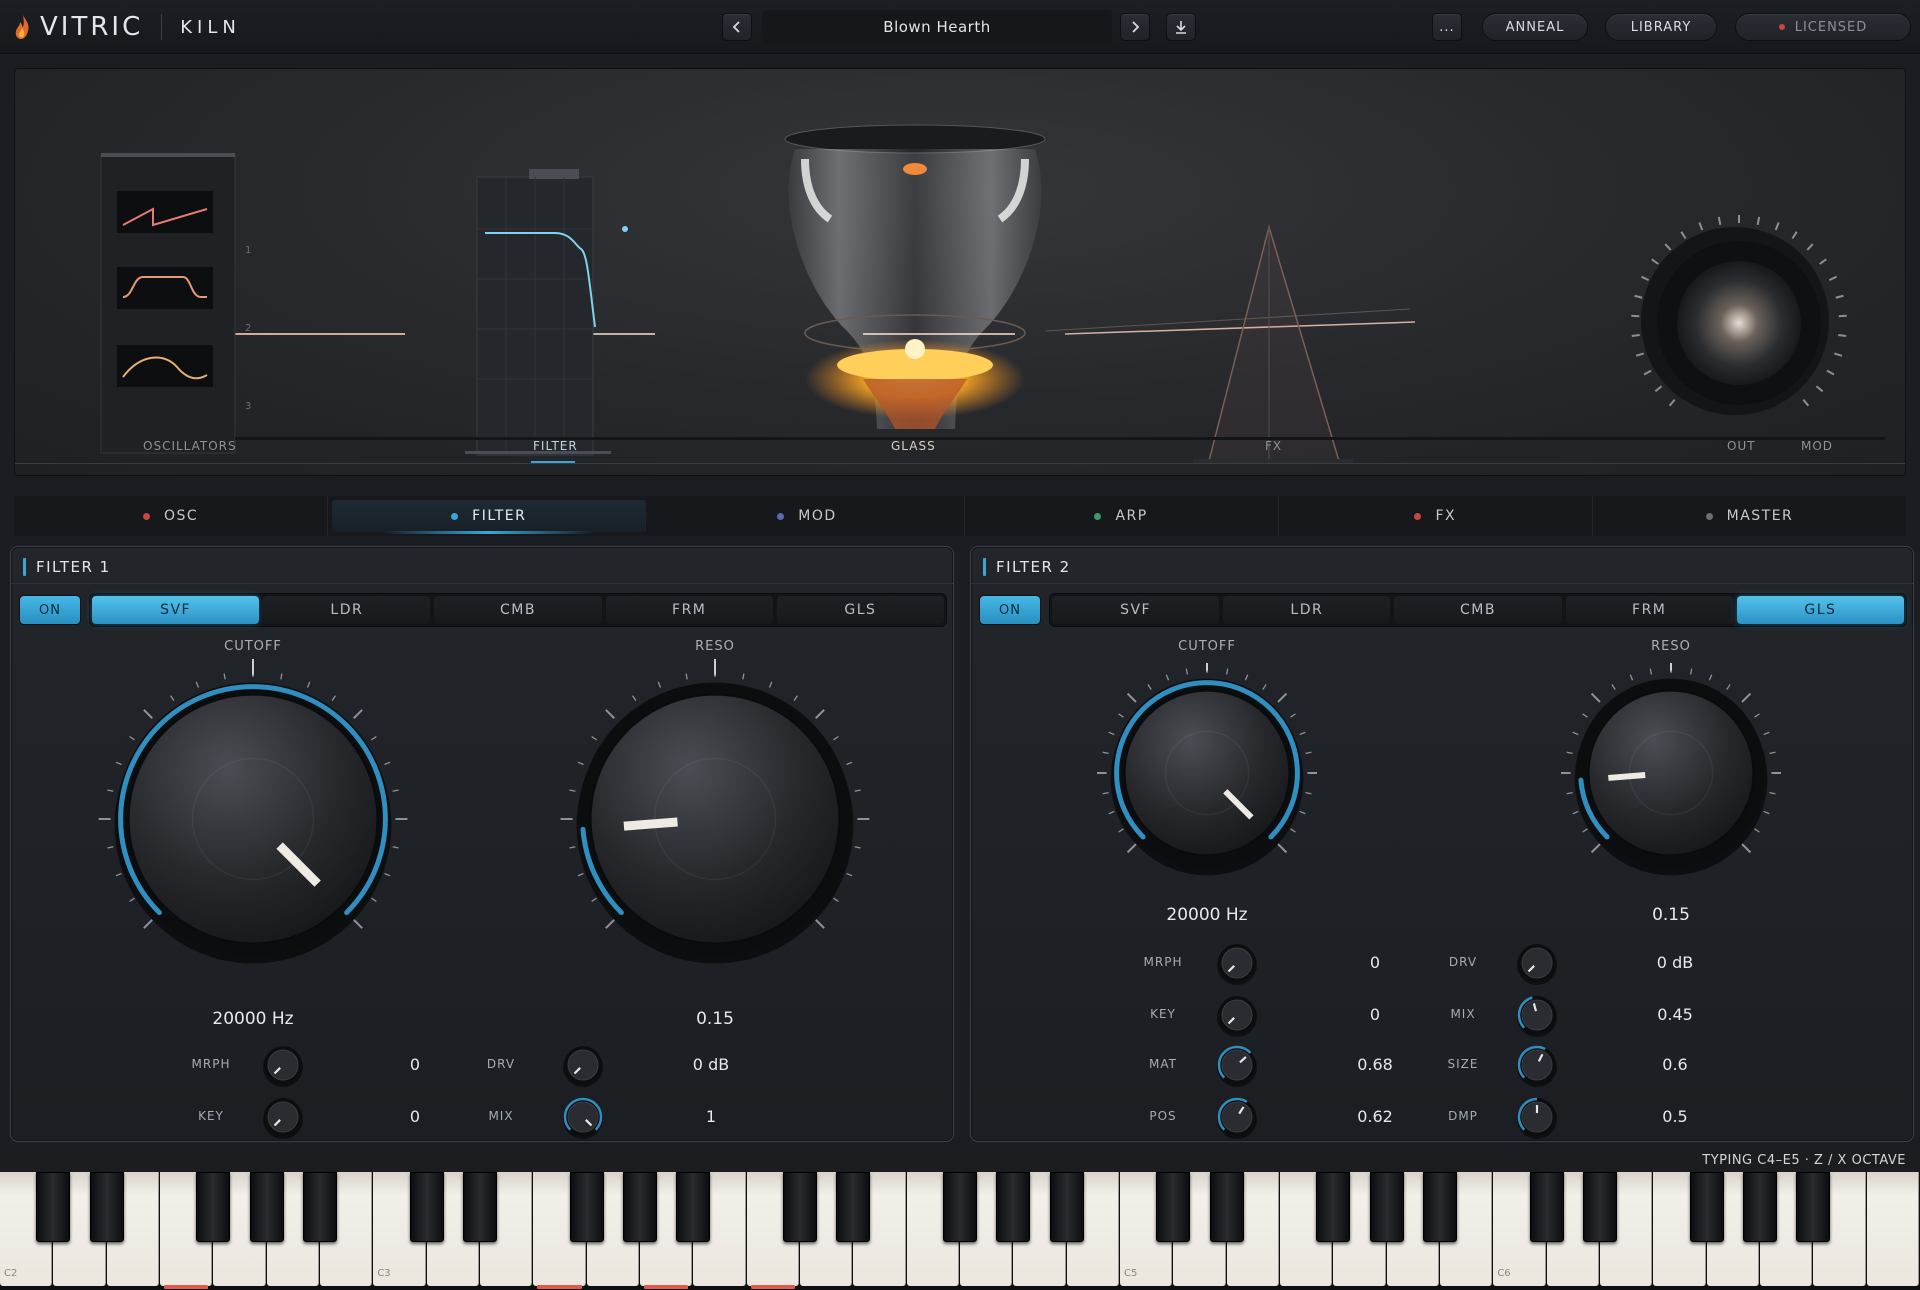 The image size is (1920, 1290). I want to click on preset-prev-button, so click(737, 27).